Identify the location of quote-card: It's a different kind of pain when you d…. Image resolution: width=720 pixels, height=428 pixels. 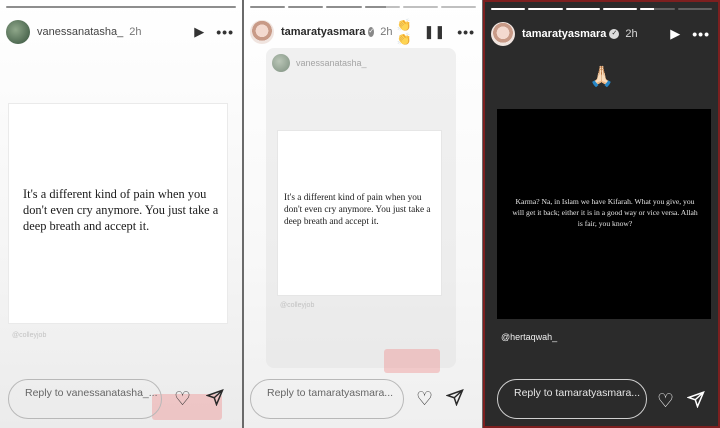
(359, 213).